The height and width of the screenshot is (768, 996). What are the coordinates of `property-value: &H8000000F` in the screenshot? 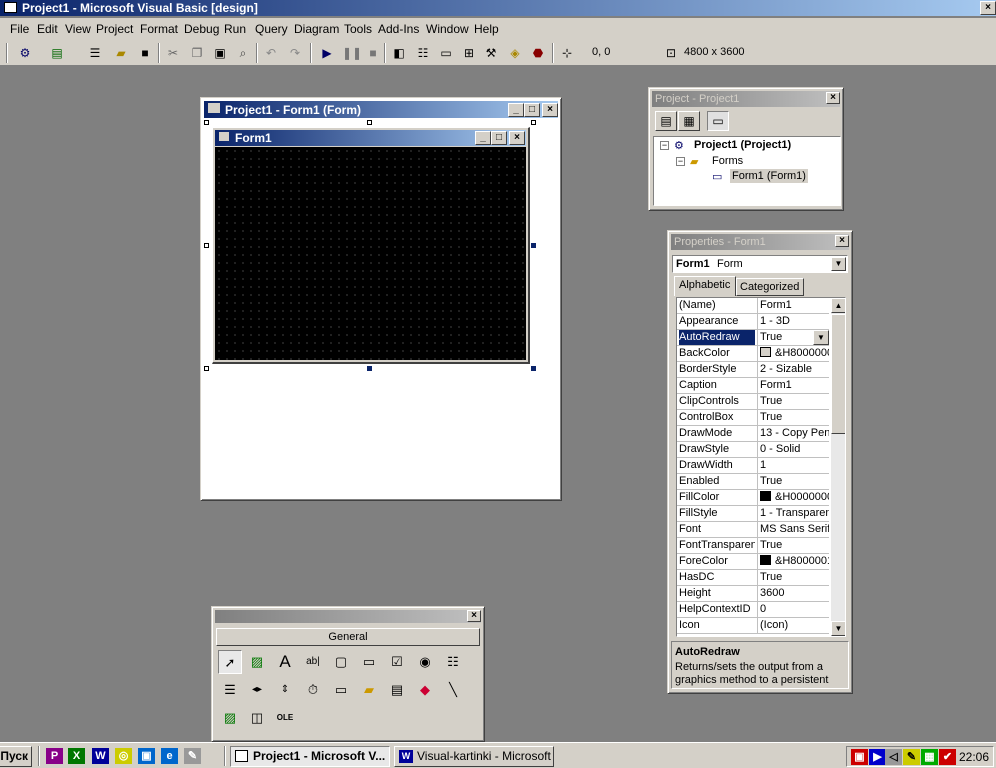 It's located at (793, 353).